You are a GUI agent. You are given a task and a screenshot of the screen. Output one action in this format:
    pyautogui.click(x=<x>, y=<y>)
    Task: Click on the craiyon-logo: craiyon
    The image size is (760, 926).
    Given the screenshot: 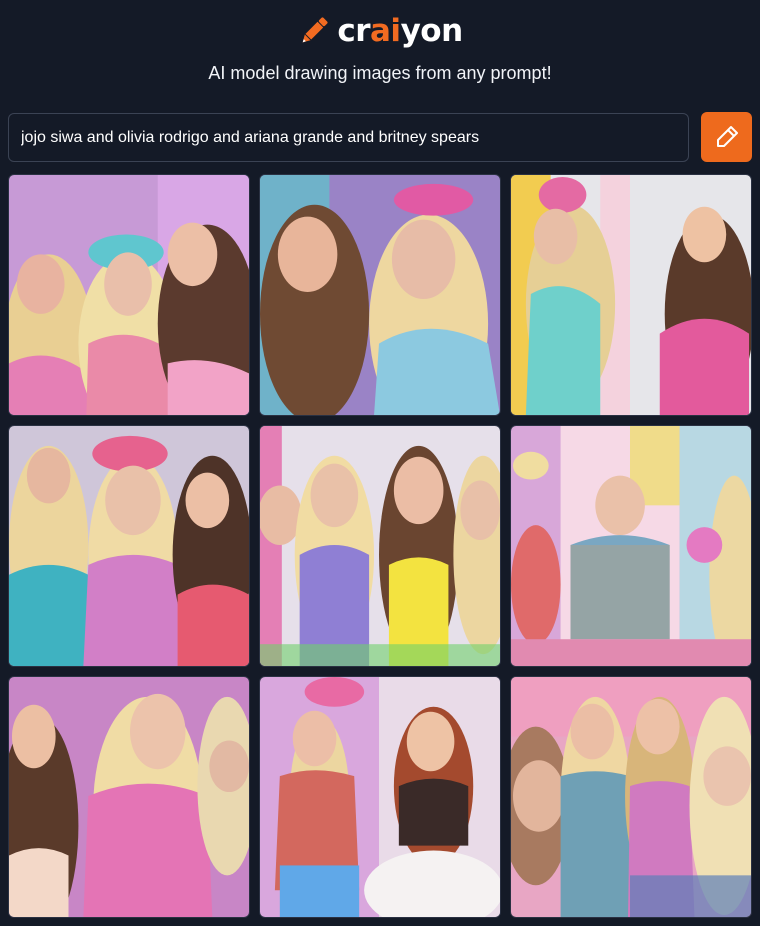 What is the action you would take?
    pyautogui.click(x=380, y=31)
    